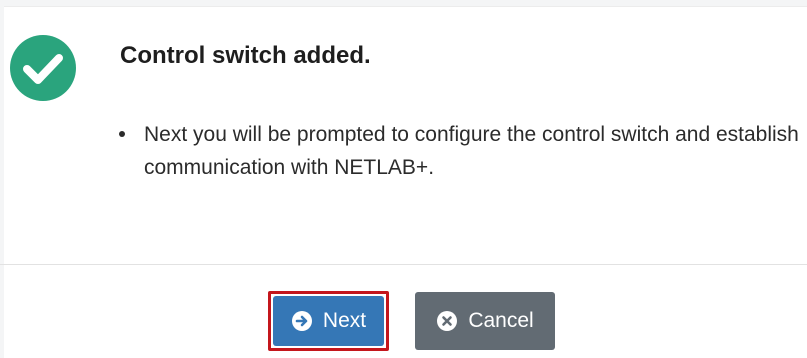  Describe the element at coordinates (43, 68) in the screenshot. I see `check-circle-icon` at that location.